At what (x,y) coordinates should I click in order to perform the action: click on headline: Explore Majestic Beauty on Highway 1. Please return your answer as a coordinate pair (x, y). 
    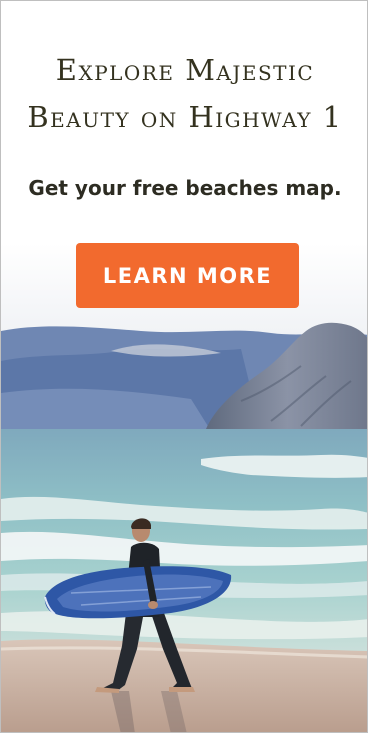
    Looking at the image, I should click on (184, 94).